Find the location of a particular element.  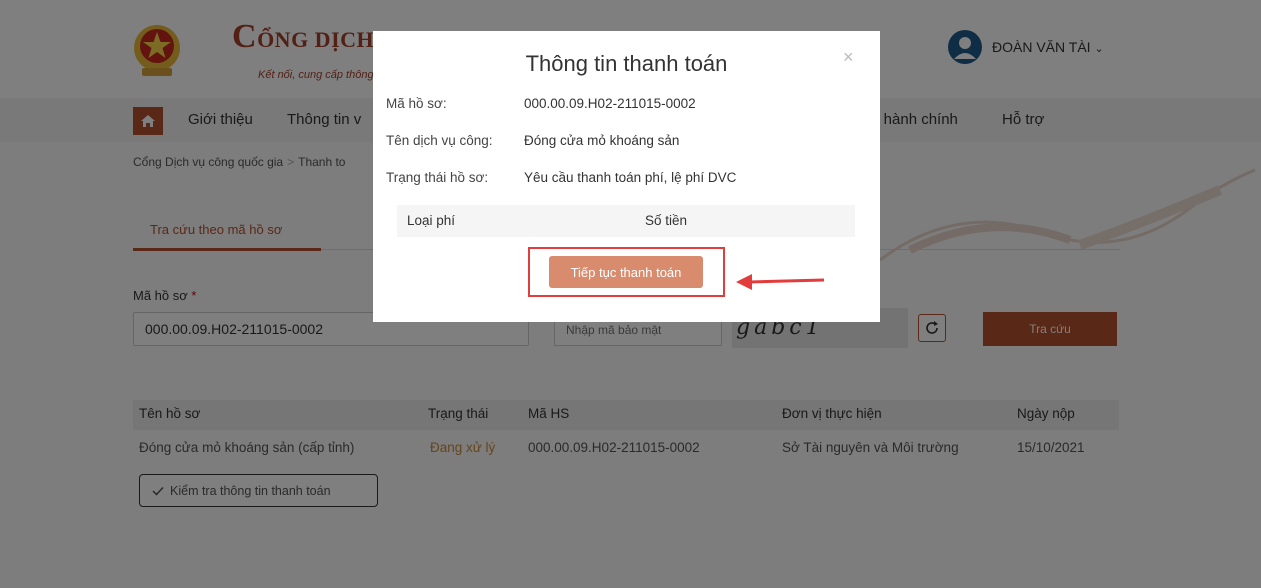

field-label-ten-dich-vu: Tên dịch vụ công: is located at coordinates (439, 140).